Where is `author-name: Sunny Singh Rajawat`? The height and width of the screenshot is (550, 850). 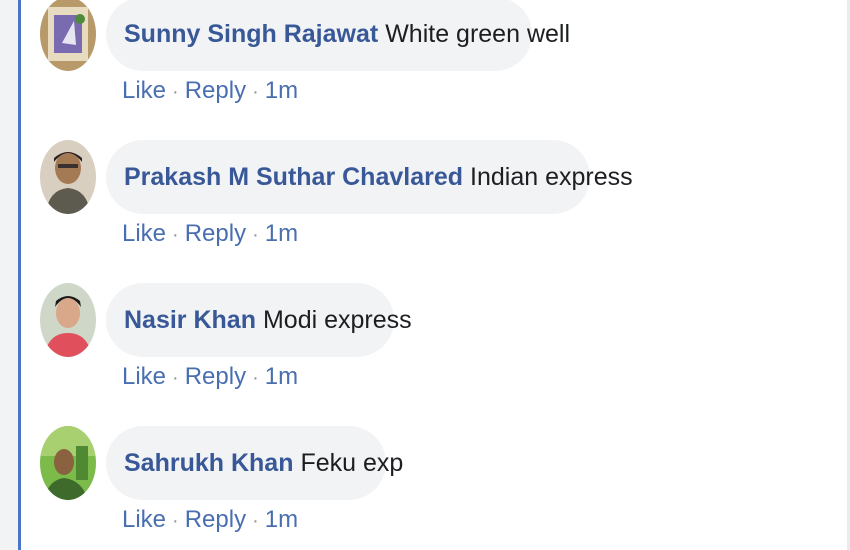 author-name: Sunny Singh Rajawat is located at coordinates (251, 34).